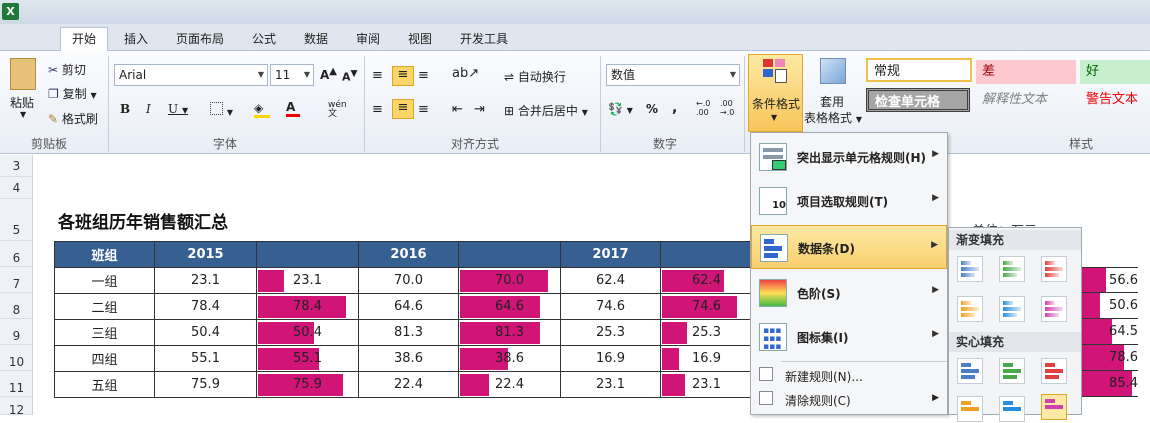  What do you see at coordinates (16, 220) in the screenshot?
I see `row-number: 5` at bounding box center [16, 220].